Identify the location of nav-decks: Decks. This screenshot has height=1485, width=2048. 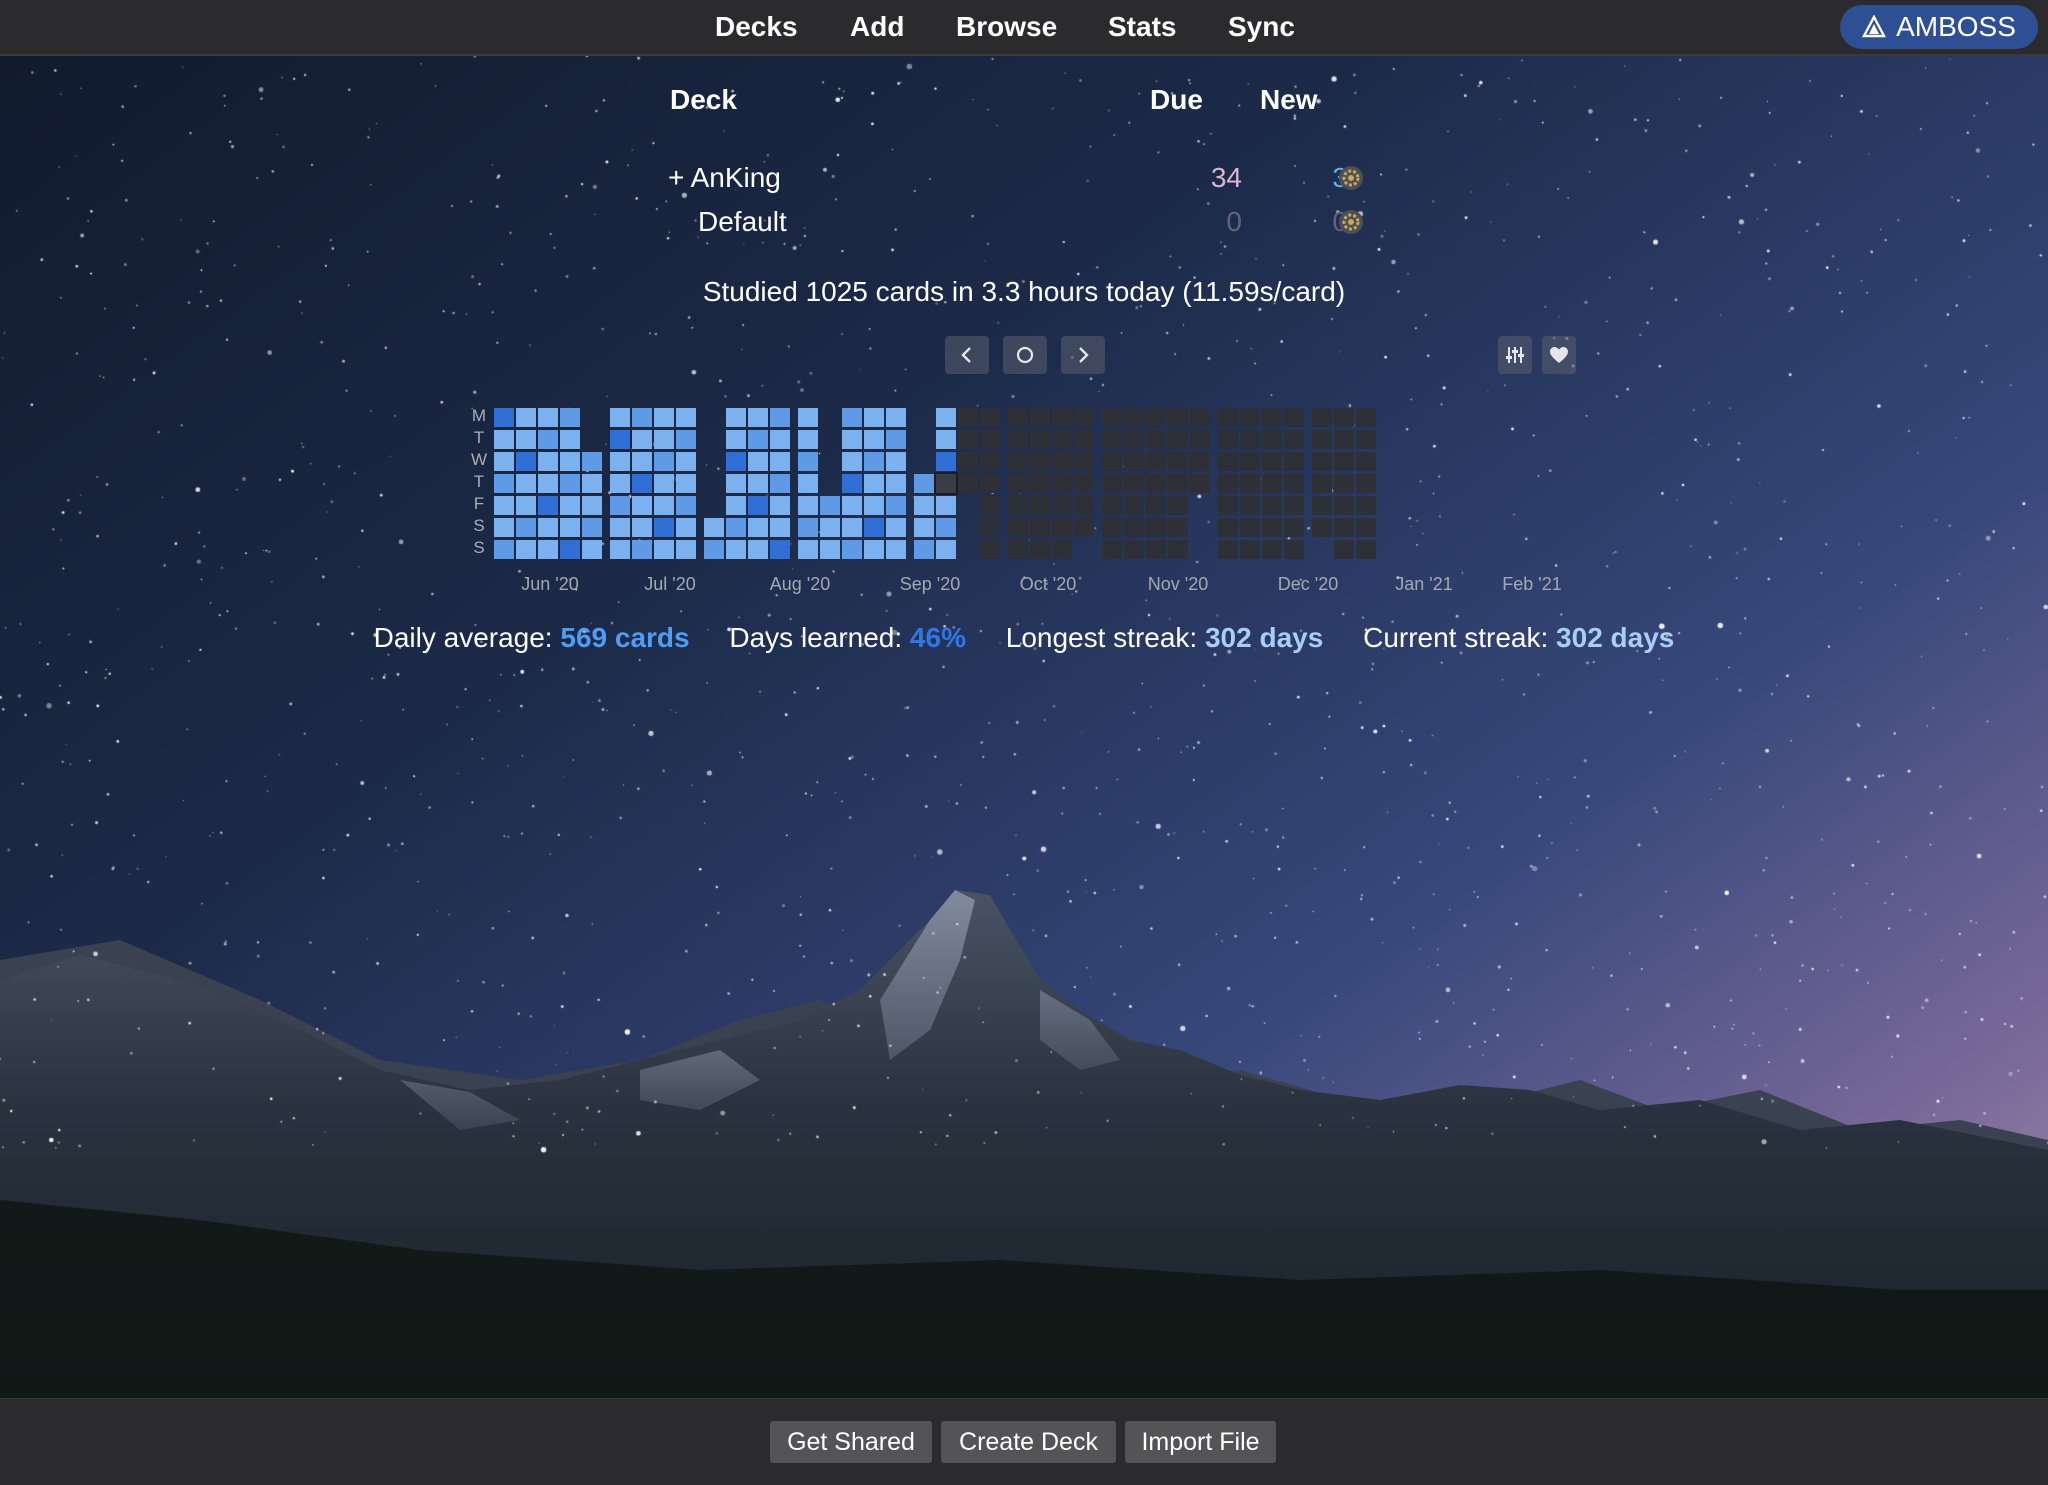
(756, 27).